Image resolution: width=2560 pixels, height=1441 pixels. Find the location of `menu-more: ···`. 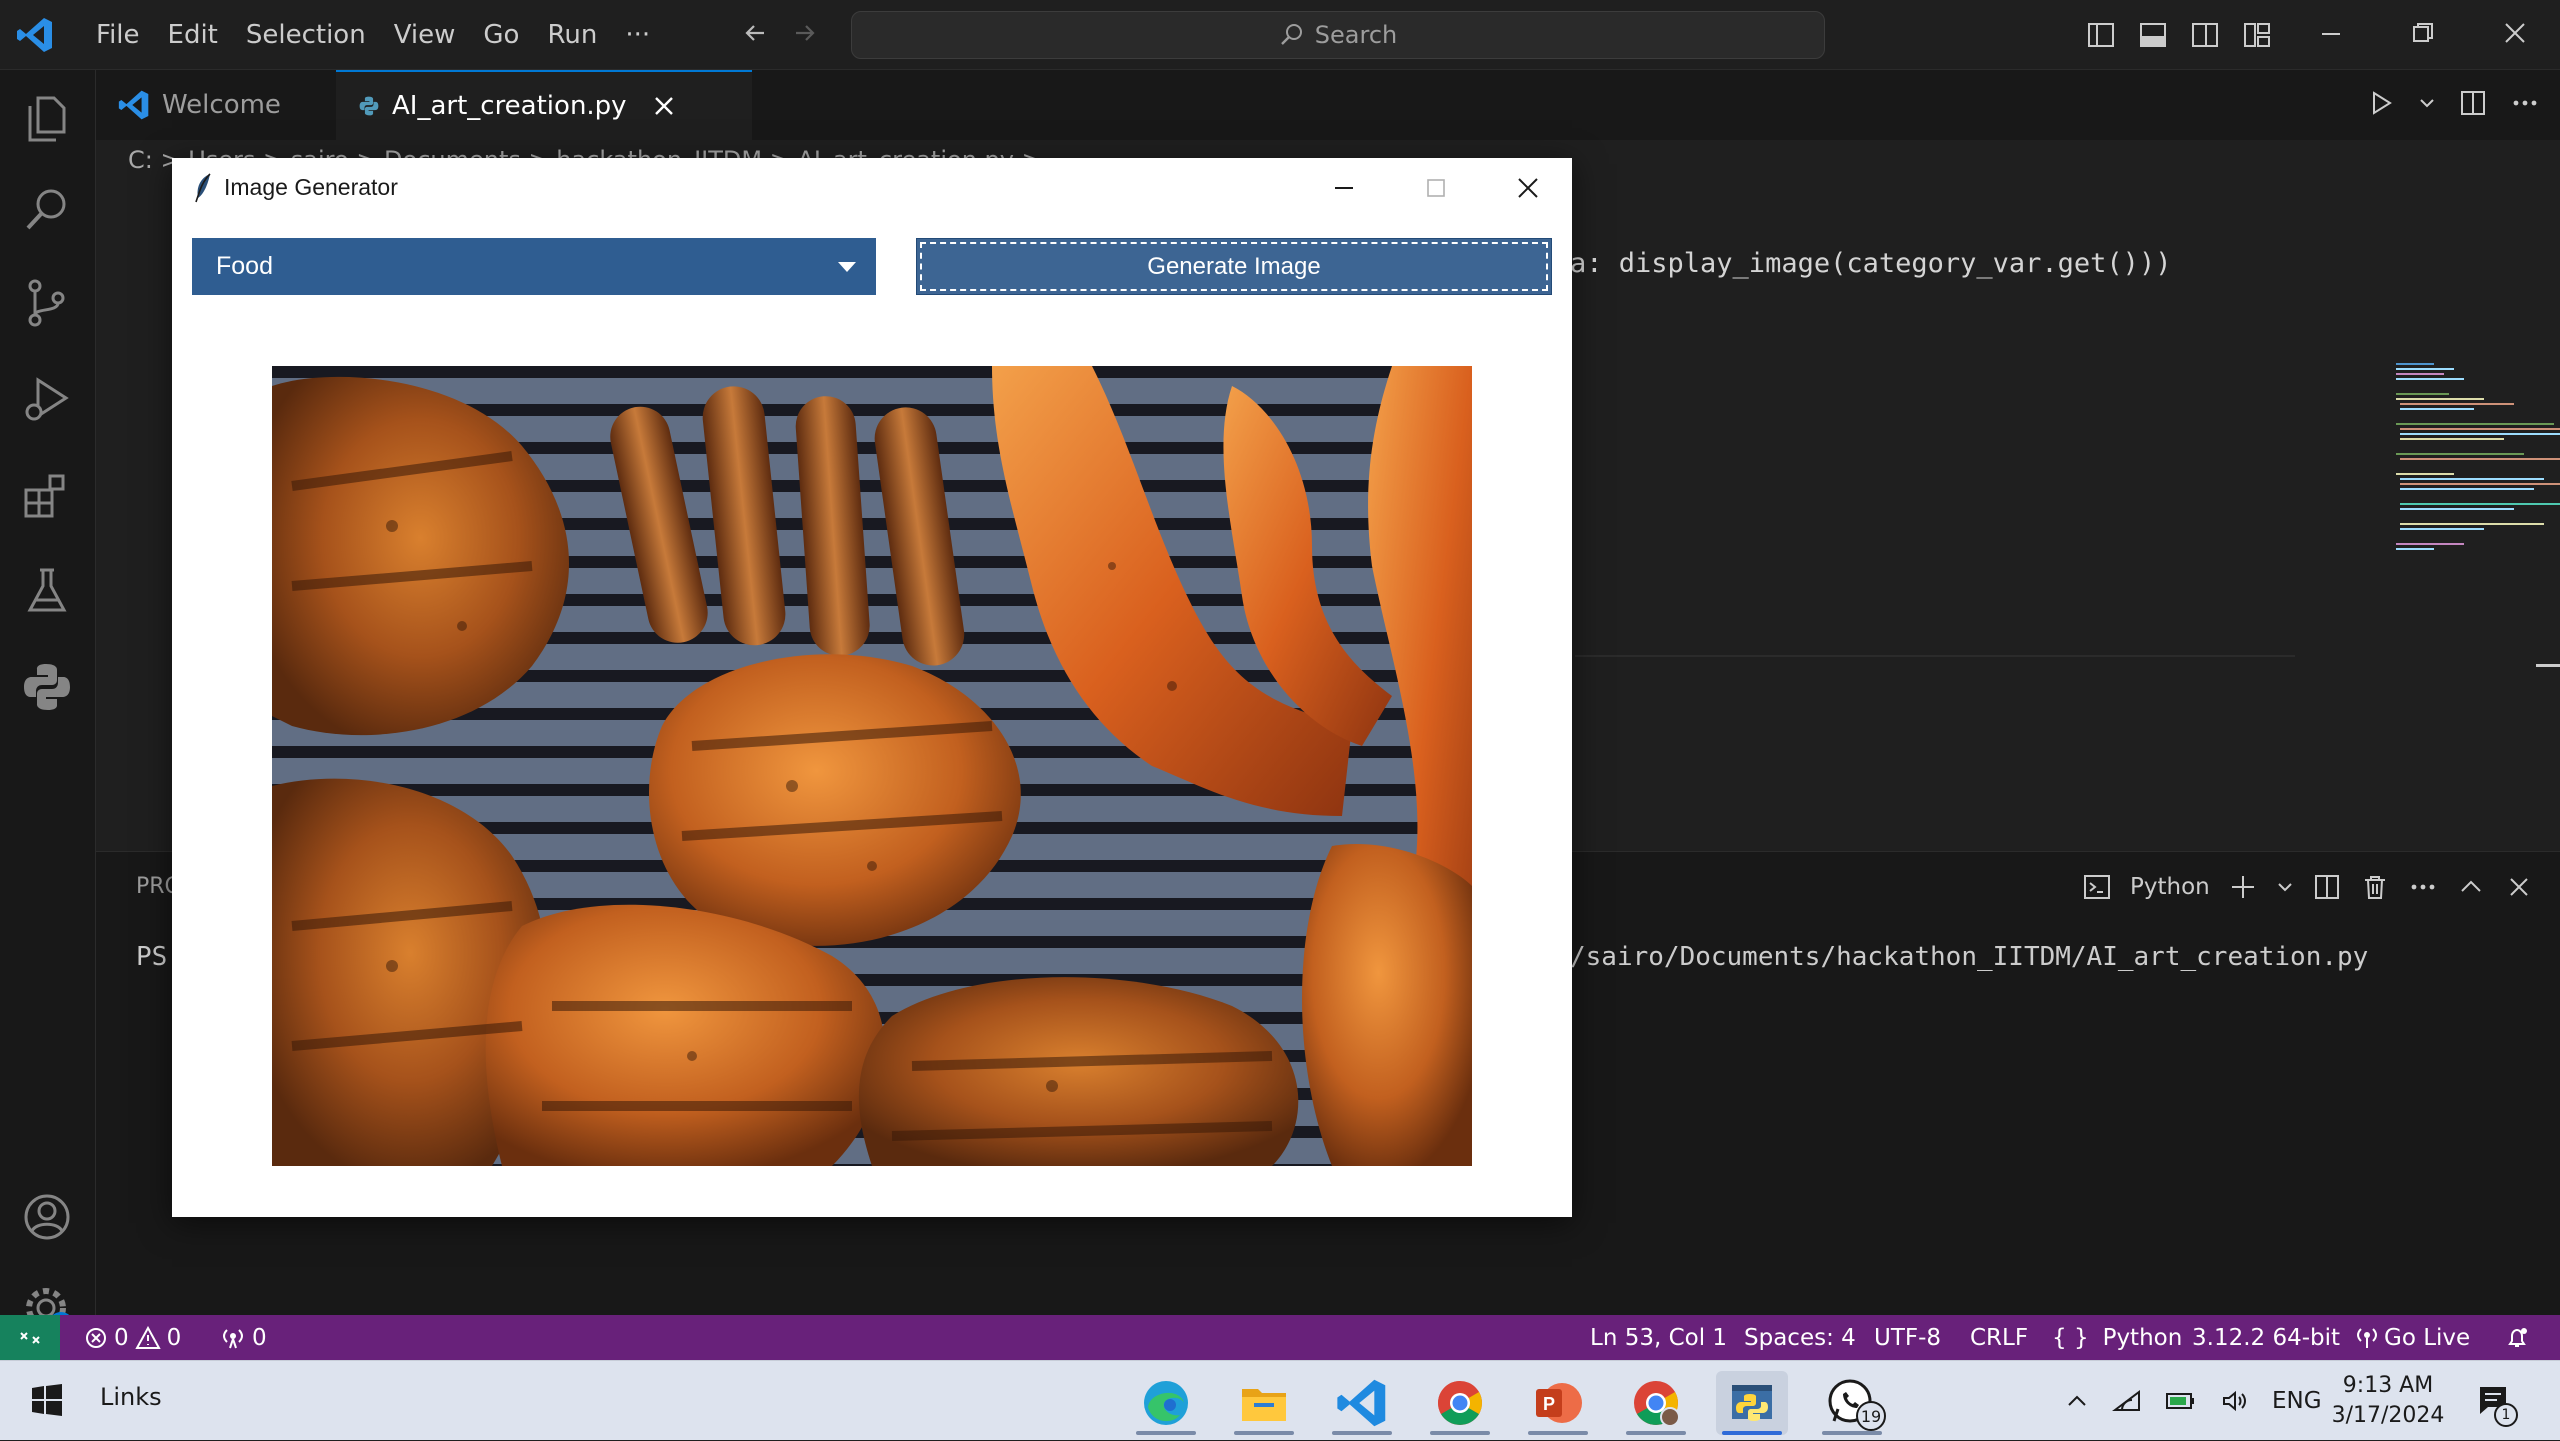

menu-more: ··· is located at coordinates (637, 35).